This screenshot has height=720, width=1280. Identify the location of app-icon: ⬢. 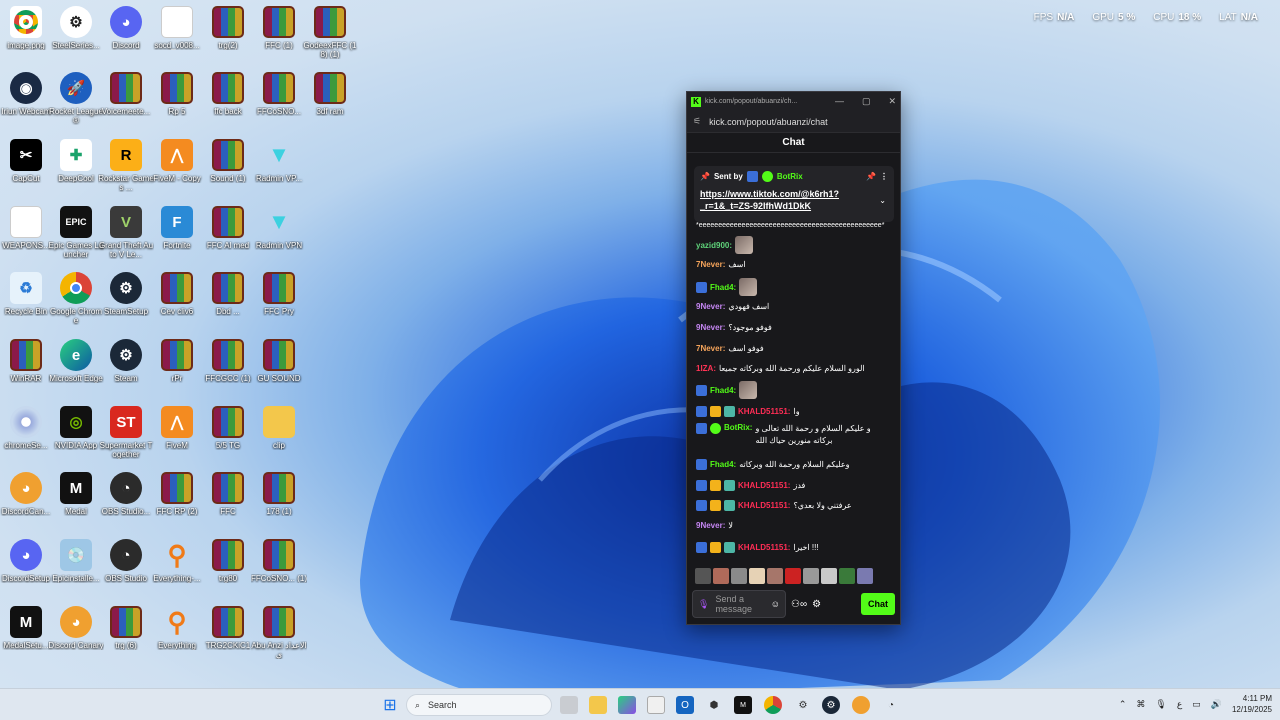
(714, 705).